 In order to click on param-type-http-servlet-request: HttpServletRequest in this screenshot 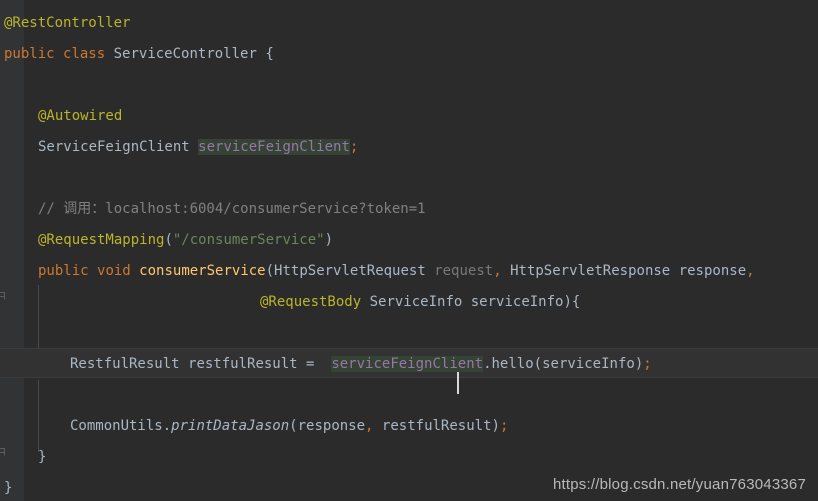, I will do `click(350, 271)`.